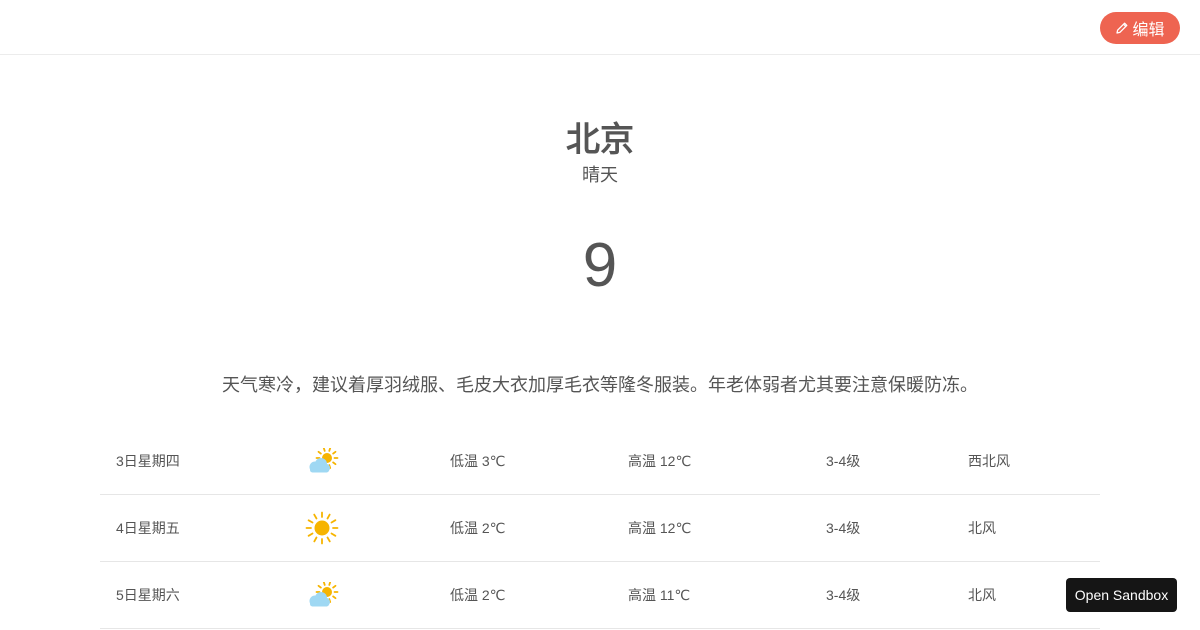 The height and width of the screenshot is (630, 1200). Describe the element at coordinates (478, 461) in the screenshot. I see `forecast-low-temp: 低温 3℃` at that location.